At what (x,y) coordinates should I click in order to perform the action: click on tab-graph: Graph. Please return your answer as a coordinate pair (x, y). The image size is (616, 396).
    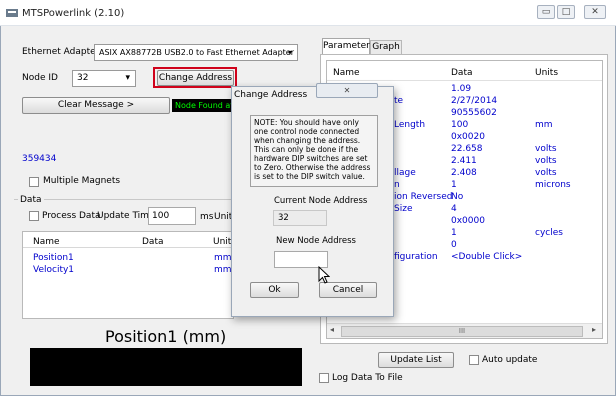
    Looking at the image, I should click on (386, 47).